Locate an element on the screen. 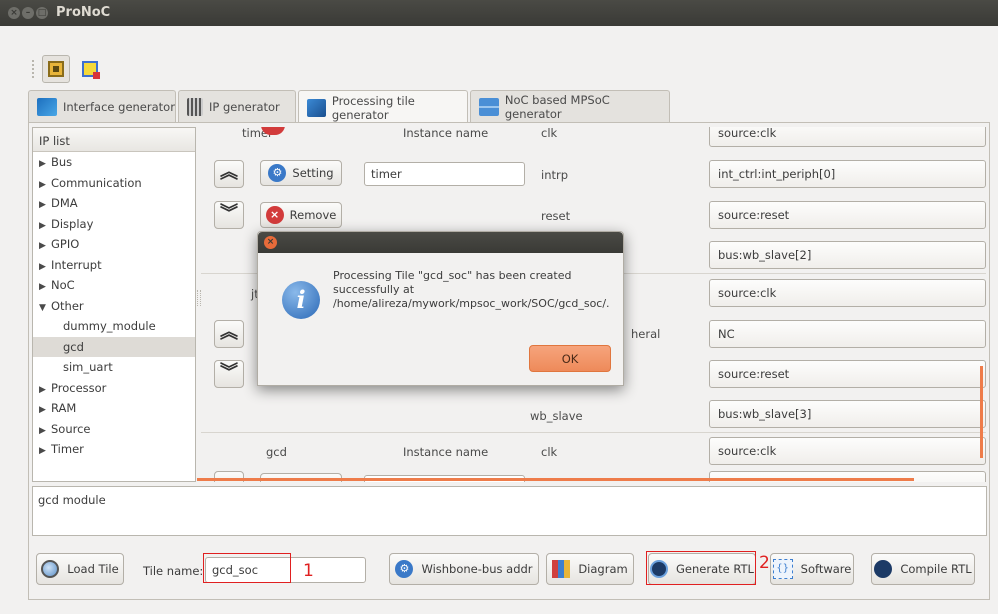 The image size is (998, 614). window-title: ProNoC is located at coordinates (83, 12).